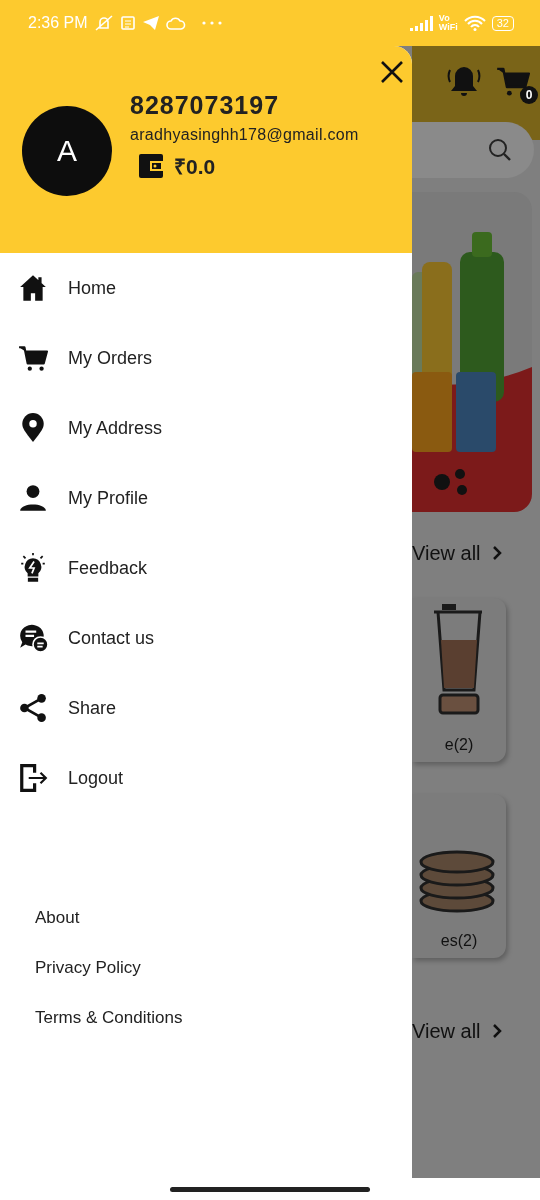  I want to click on cloud-icon, so click(175, 23).